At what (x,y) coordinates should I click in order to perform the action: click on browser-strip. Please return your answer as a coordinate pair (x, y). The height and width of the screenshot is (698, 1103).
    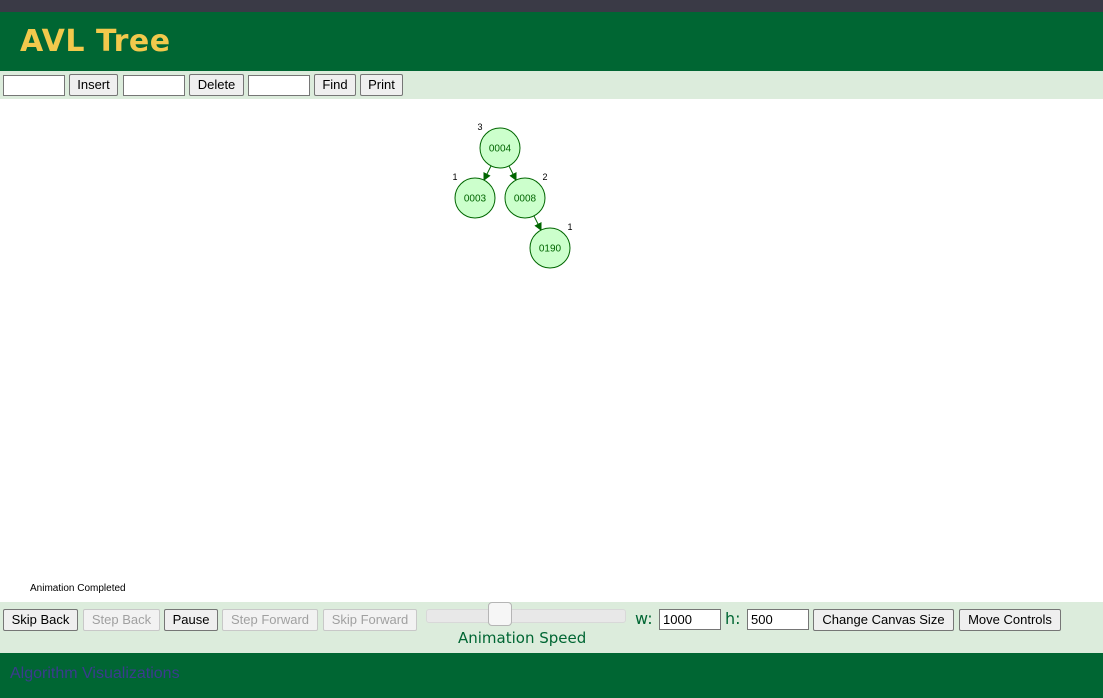
    Looking at the image, I should click on (551, 6).